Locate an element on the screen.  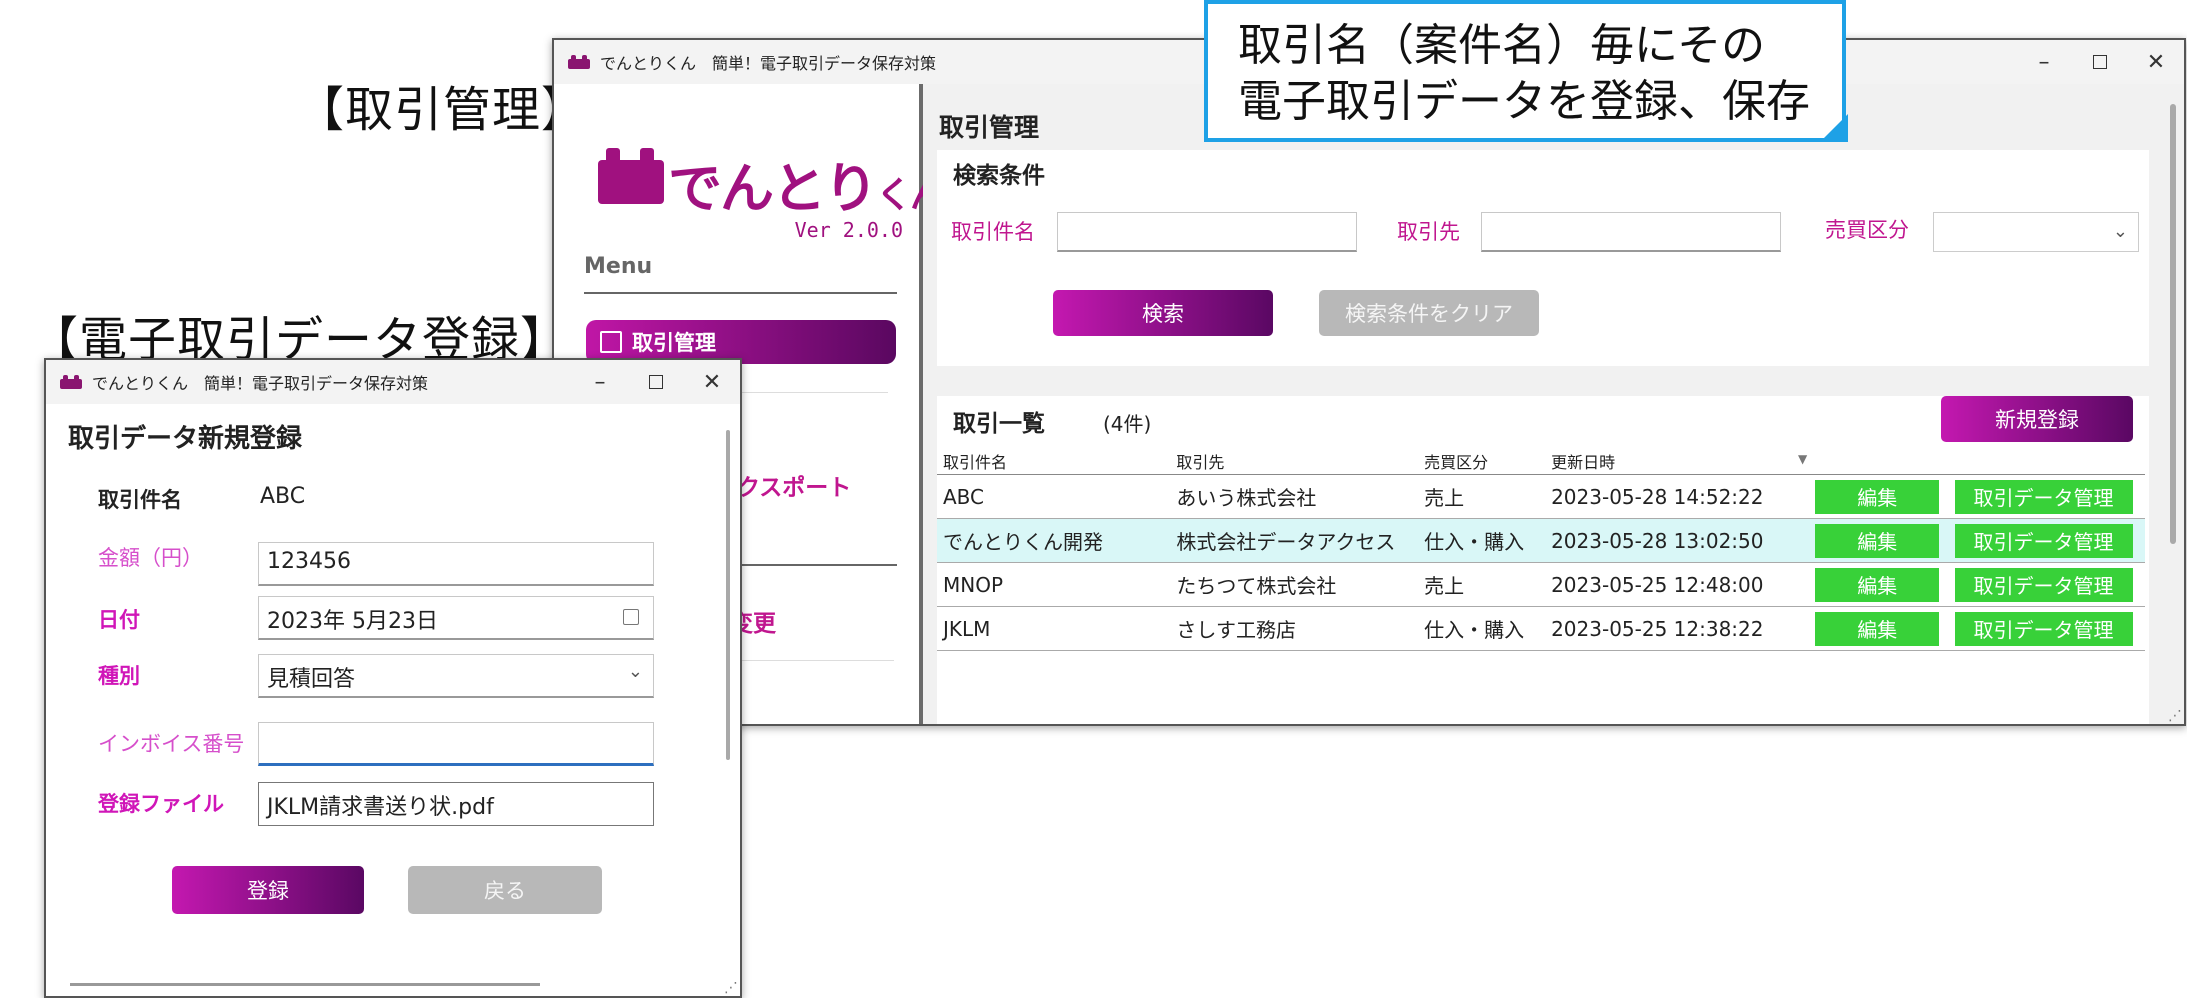
col-header-deal-name: 取引件名 is located at coordinates (1054, 461).